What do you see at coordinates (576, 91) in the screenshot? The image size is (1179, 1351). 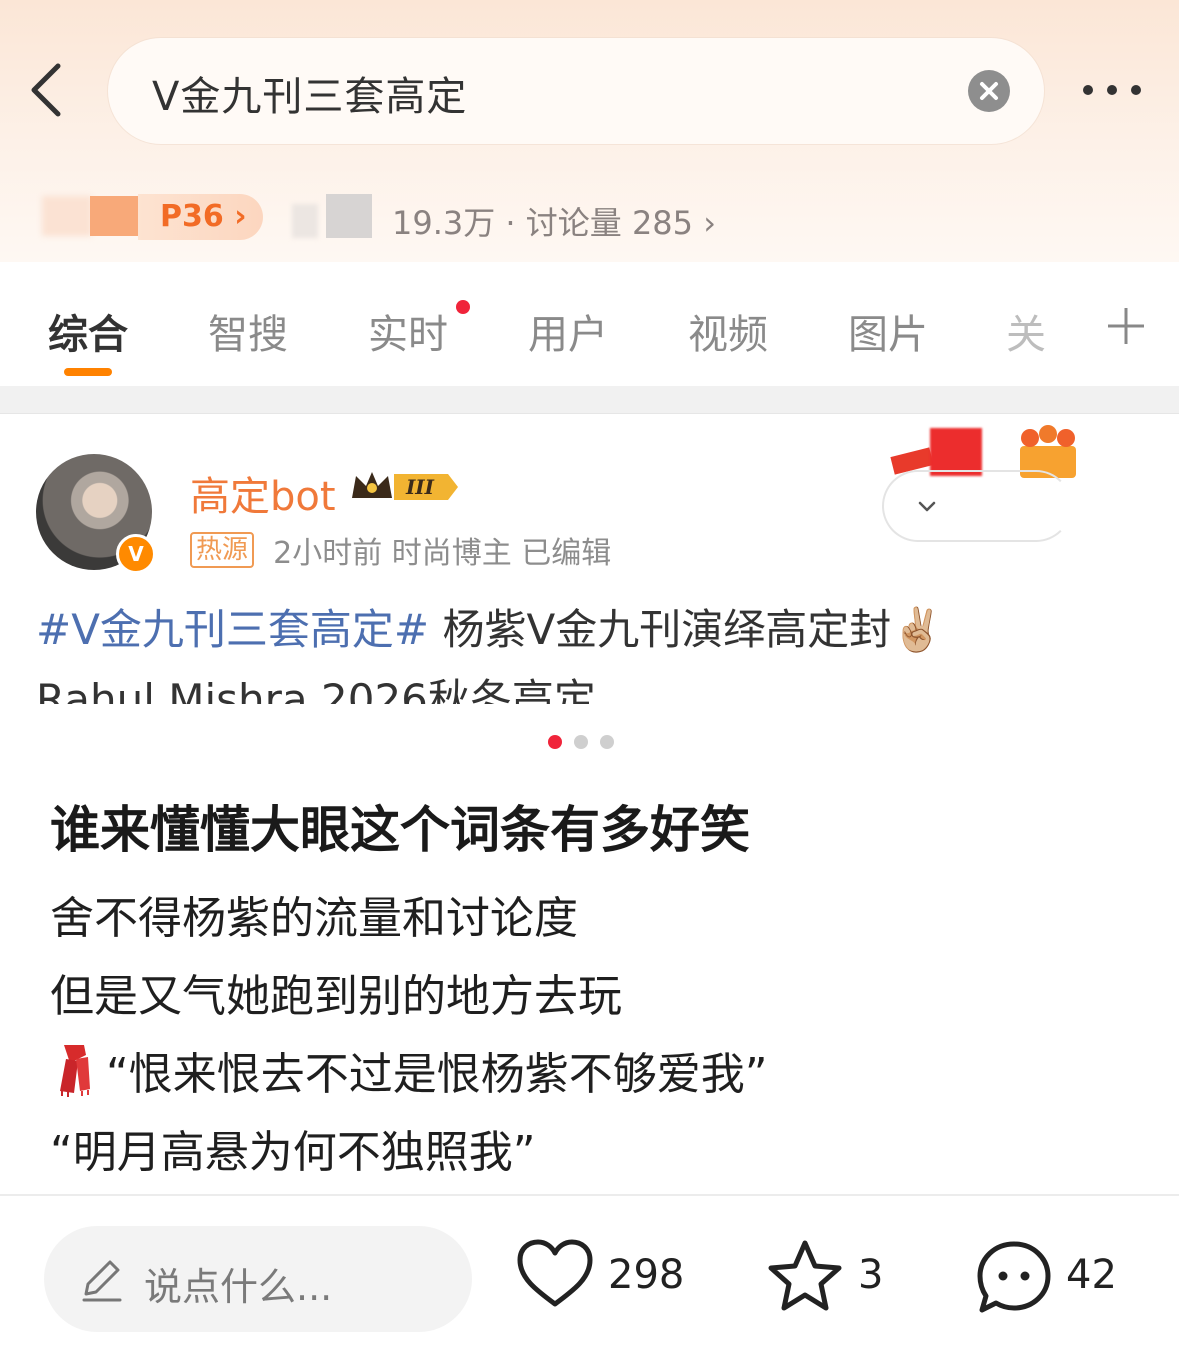 I see `search-field: V金九刊三套高定` at bounding box center [576, 91].